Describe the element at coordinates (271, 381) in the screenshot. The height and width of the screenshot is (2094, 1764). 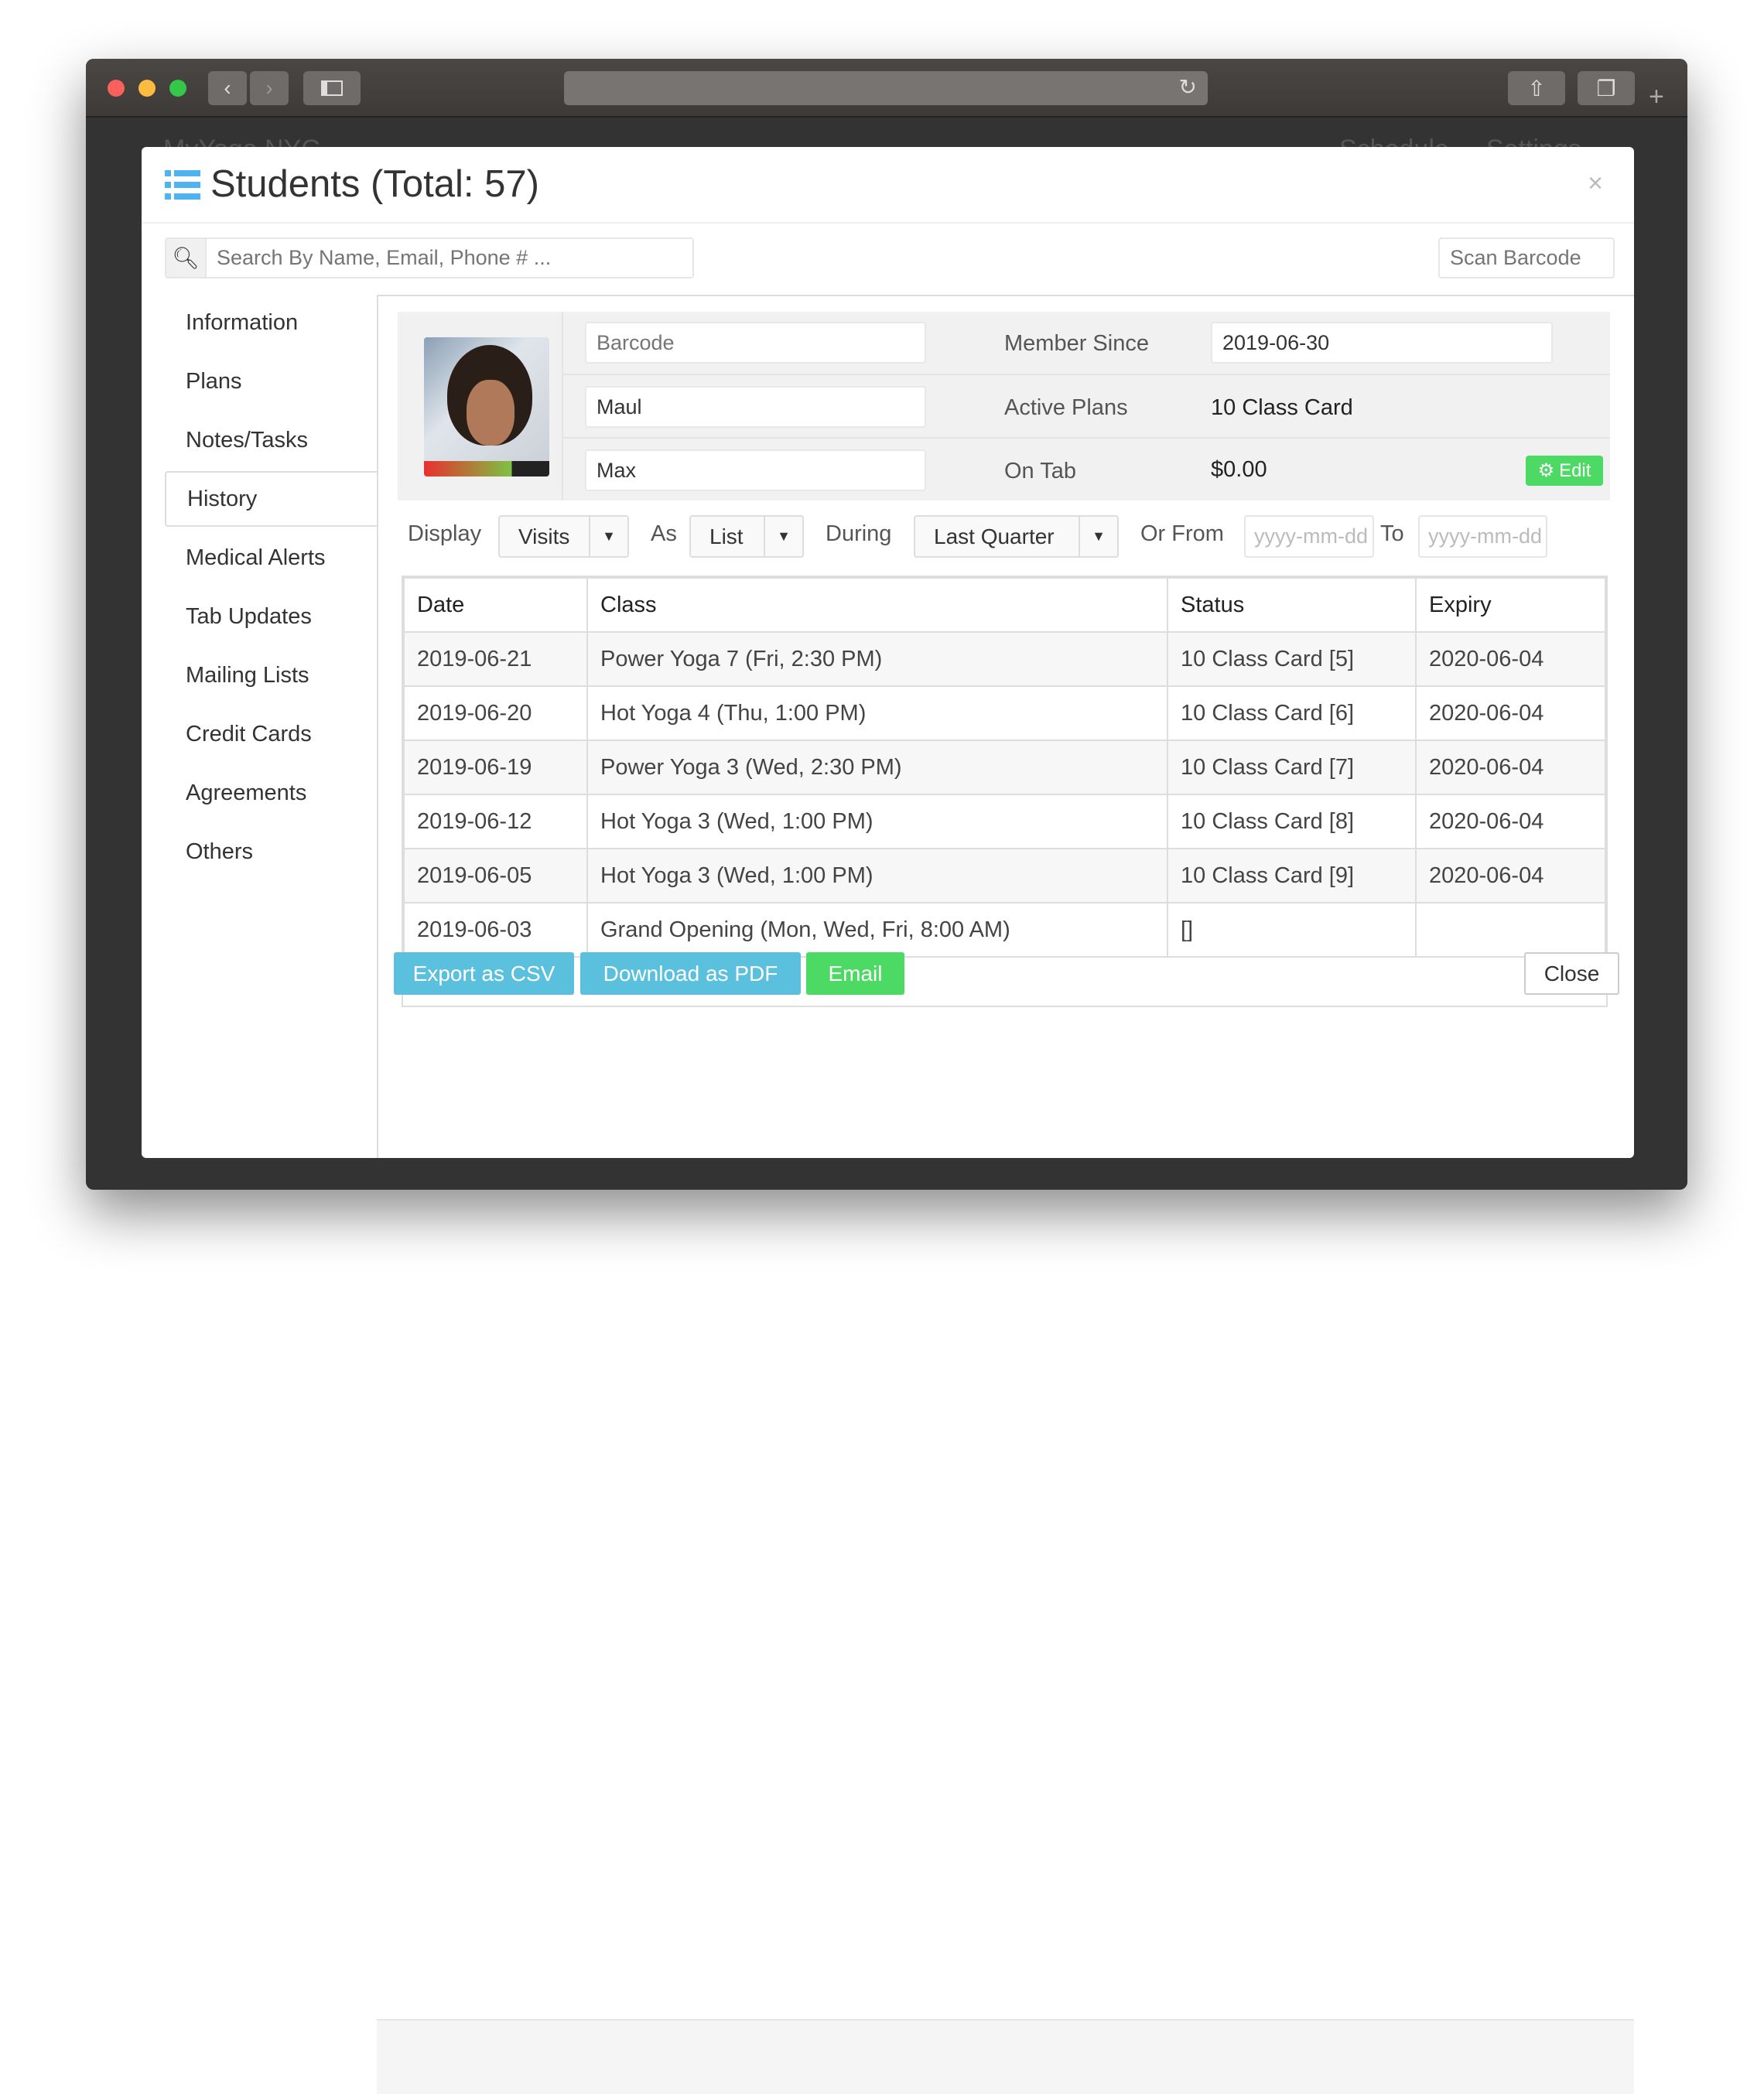
I see `nav-item-plans: Plans` at that location.